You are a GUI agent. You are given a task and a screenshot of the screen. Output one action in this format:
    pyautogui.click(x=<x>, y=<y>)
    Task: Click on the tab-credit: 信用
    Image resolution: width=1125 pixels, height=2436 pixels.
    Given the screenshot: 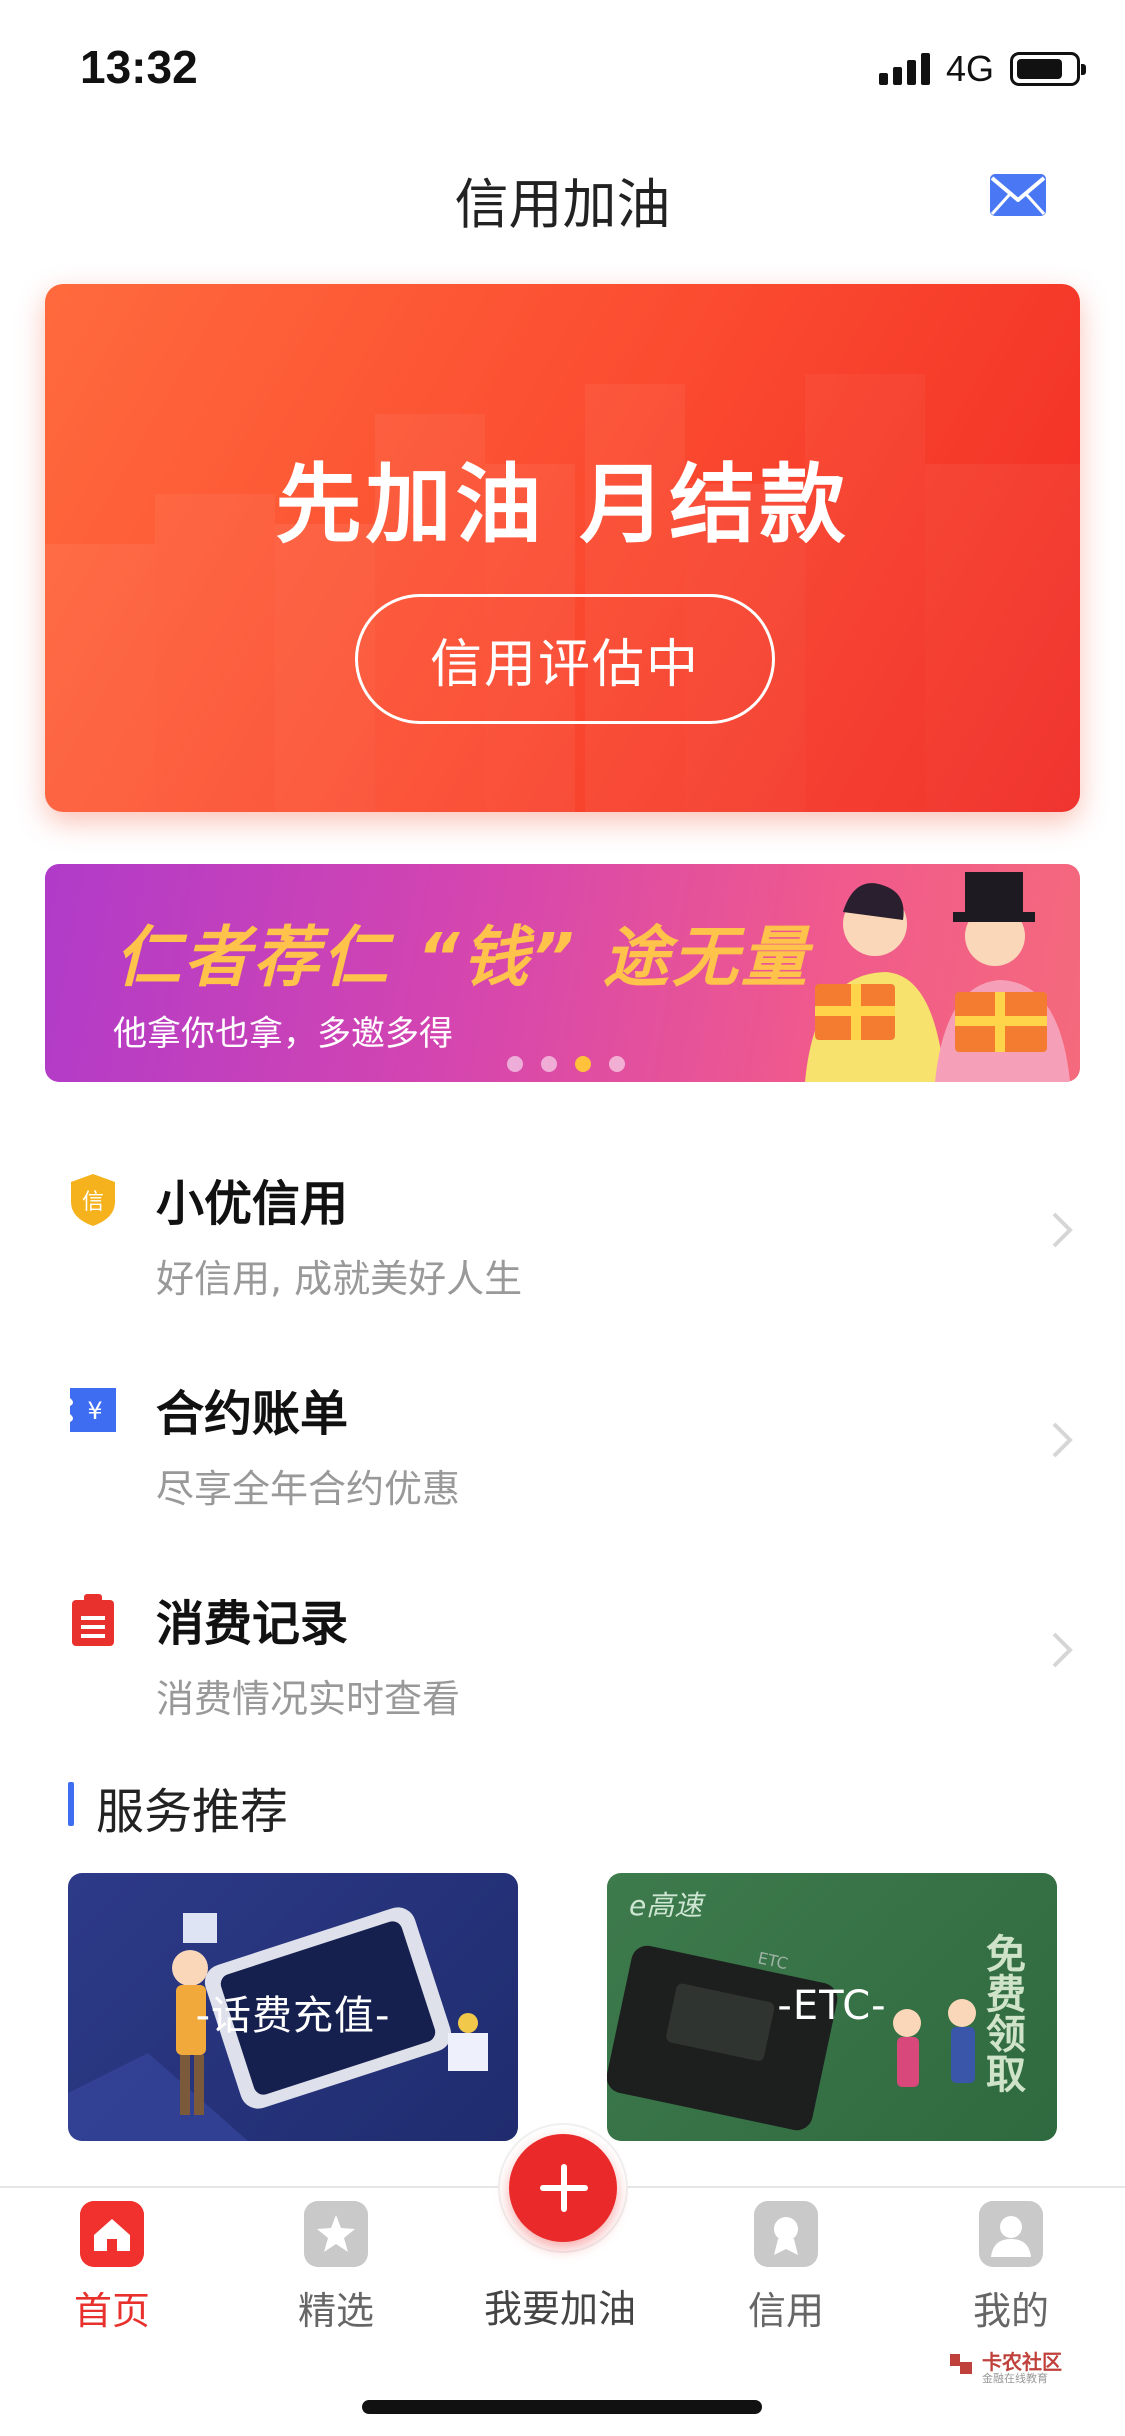 What is the action you would take?
    pyautogui.click(x=786, y=2263)
    